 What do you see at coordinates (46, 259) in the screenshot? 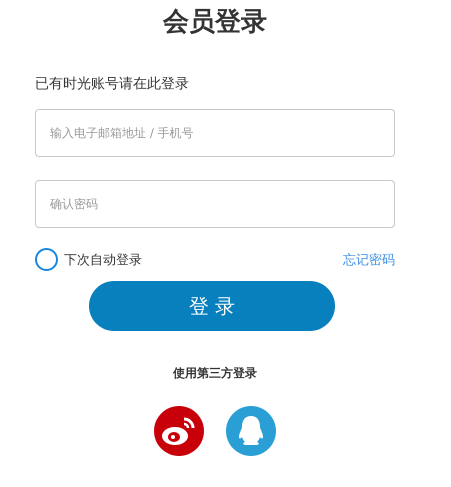
I see `remember-checkbox` at bounding box center [46, 259].